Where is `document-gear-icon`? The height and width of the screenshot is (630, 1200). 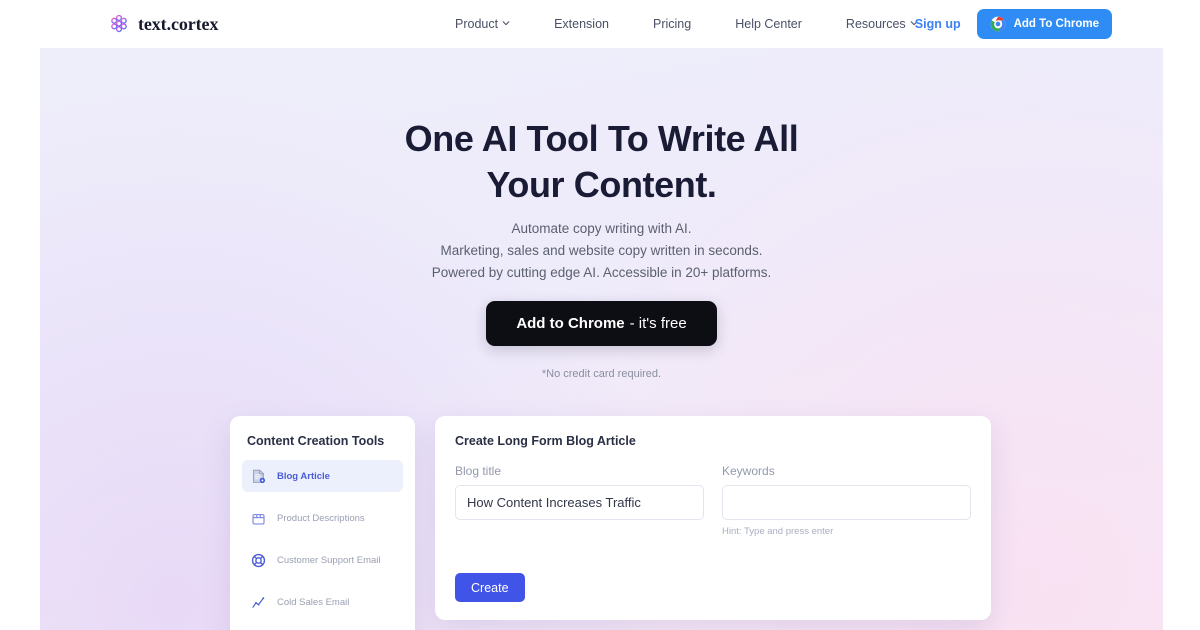
document-gear-icon is located at coordinates (258, 476).